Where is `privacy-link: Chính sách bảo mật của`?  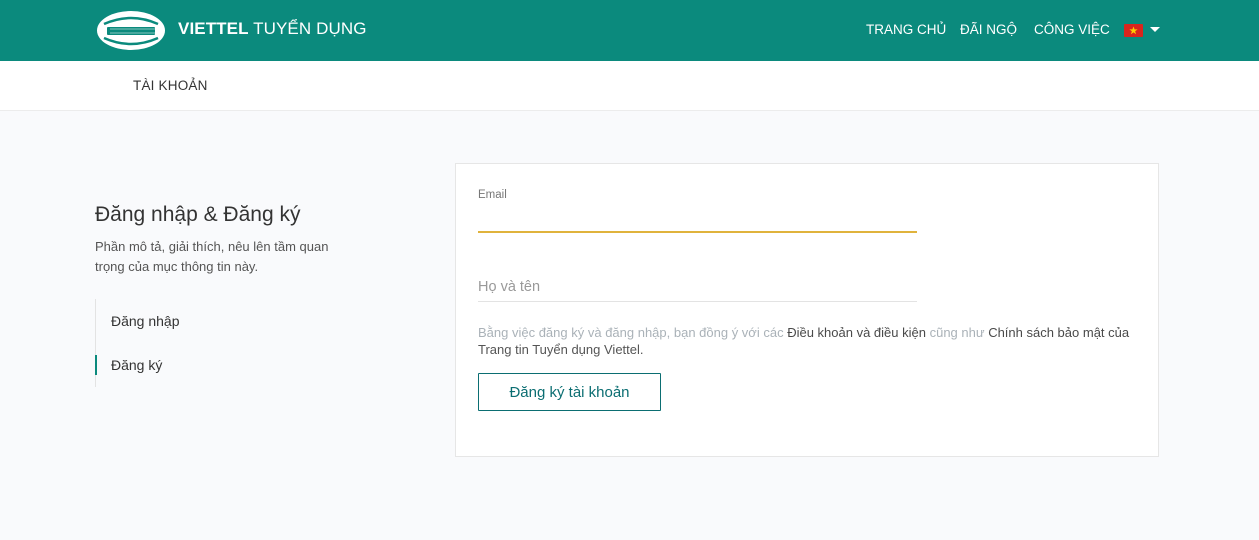
privacy-link: Chính sách bảo mật của is located at coordinates (1058, 332).